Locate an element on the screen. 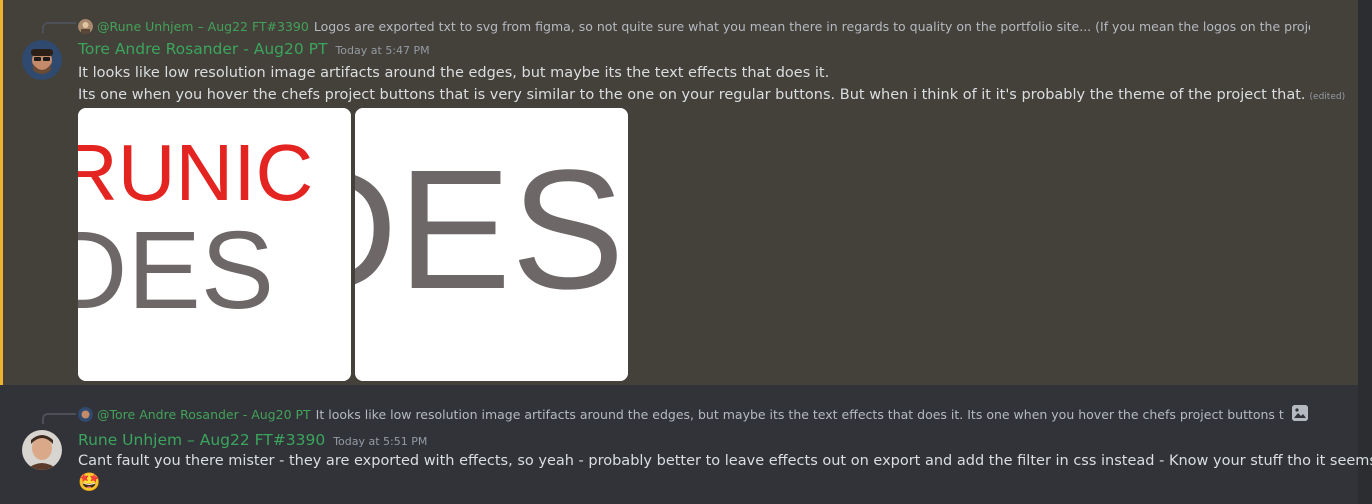 This screenshot has width=1372, height=504. timestamp: Today at 5:51 PM is located at coordinates (380, 441).